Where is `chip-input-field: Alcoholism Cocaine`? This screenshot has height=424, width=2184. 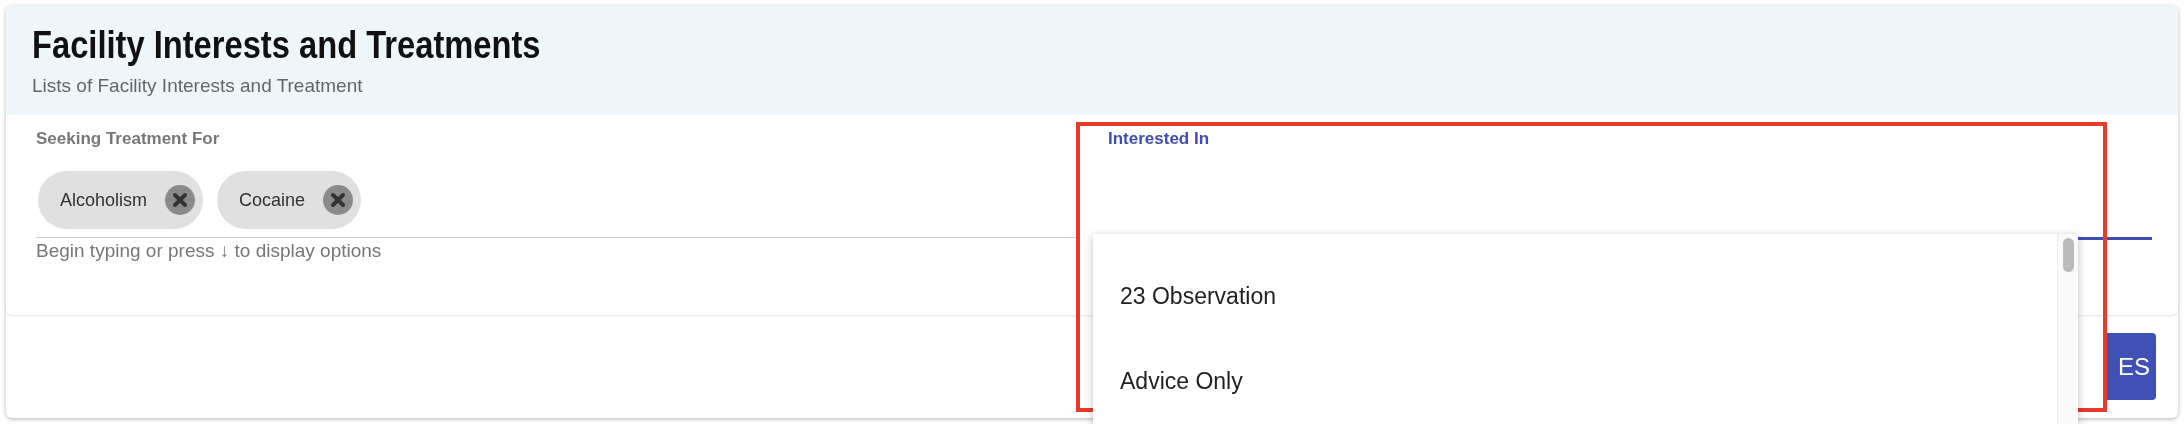 chip-input-field: Alcoholism Cocaine is located at coordinates (558, 193).